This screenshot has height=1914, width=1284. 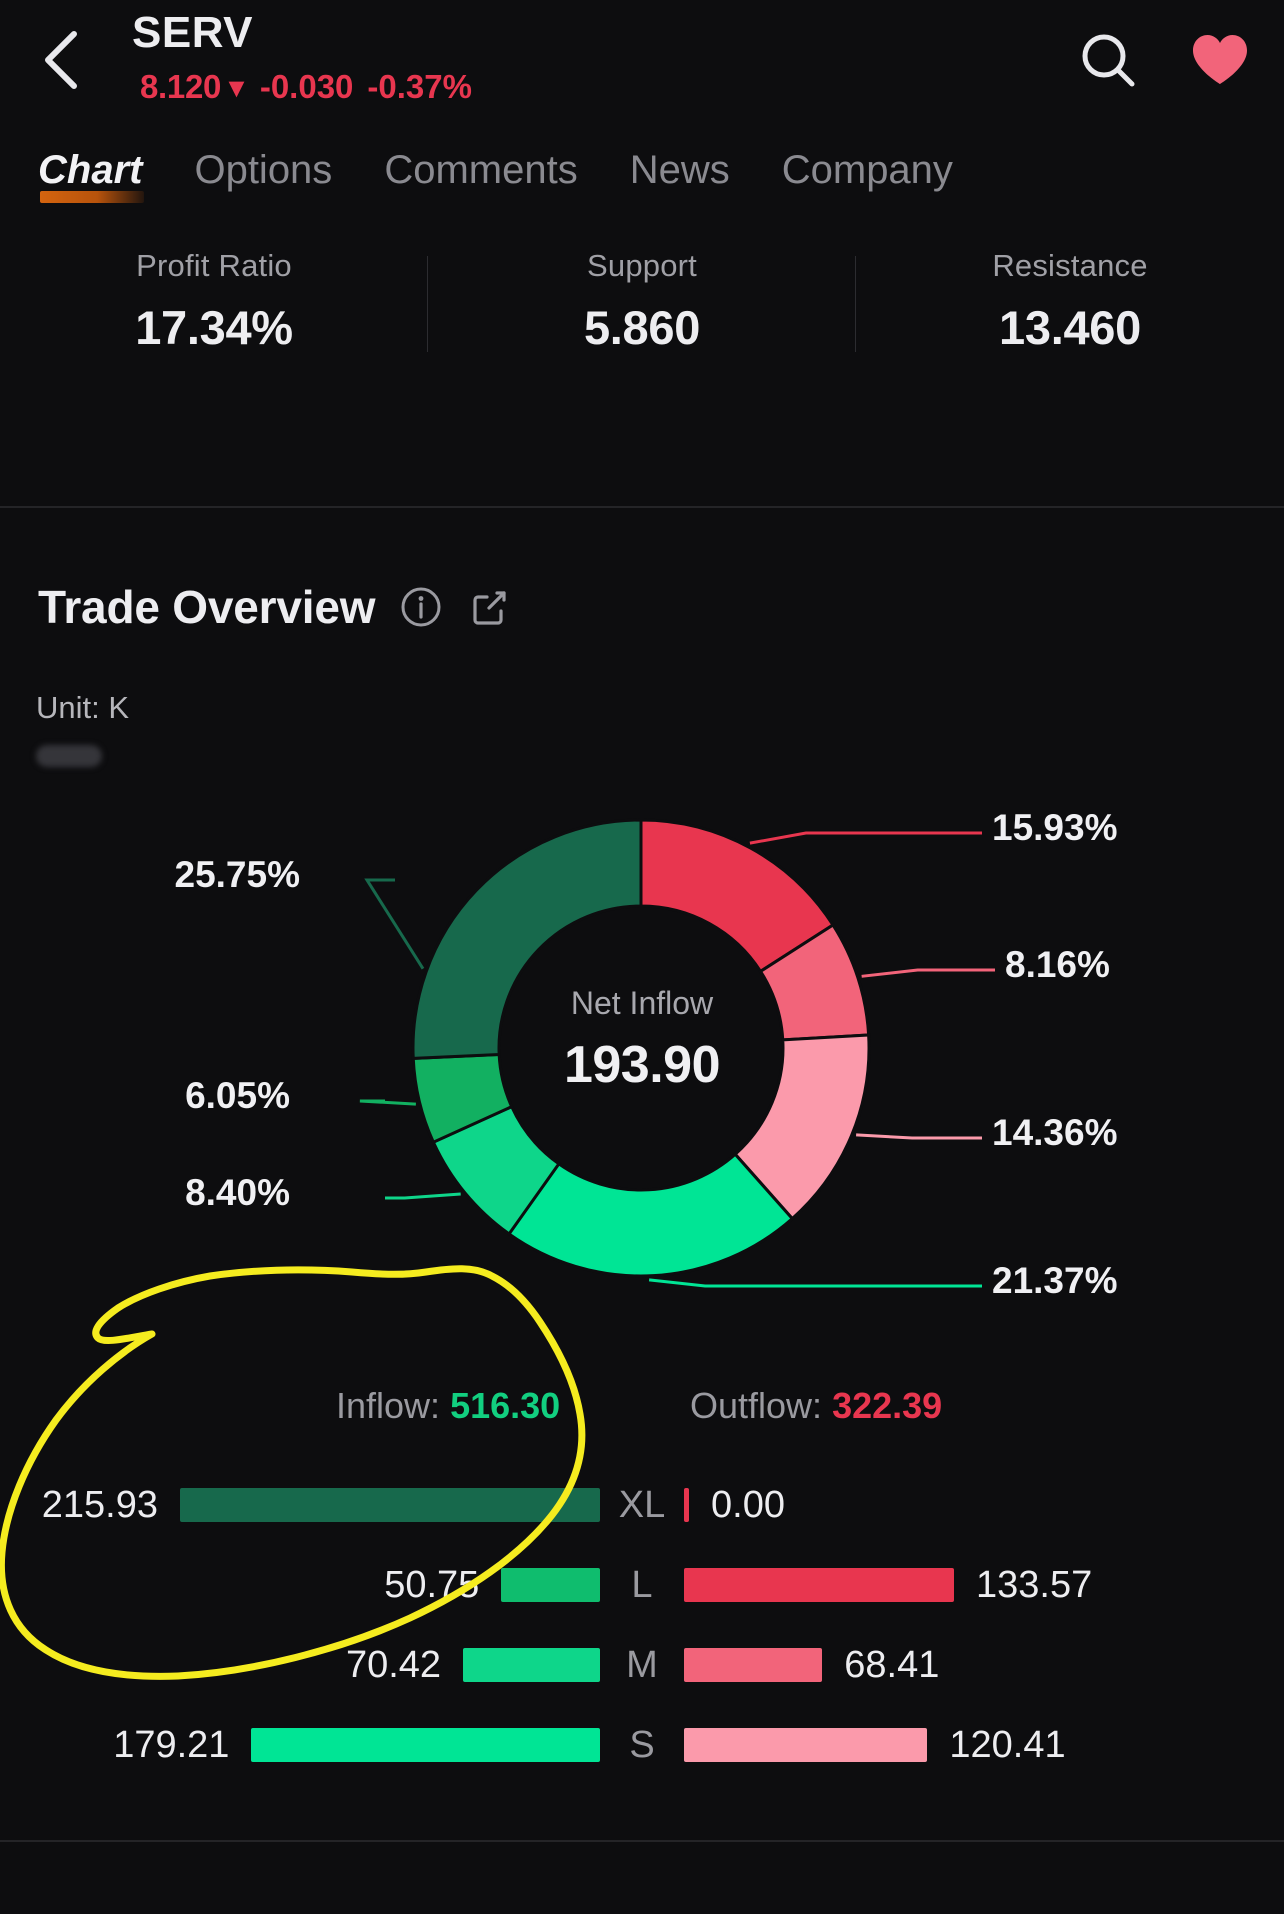 What do you see at coordinates (642, 72) in the screenshot?
I see `app-header: SERV 8.120 ▼ -0.030 -0.37%` at bounding box center [642, 72].